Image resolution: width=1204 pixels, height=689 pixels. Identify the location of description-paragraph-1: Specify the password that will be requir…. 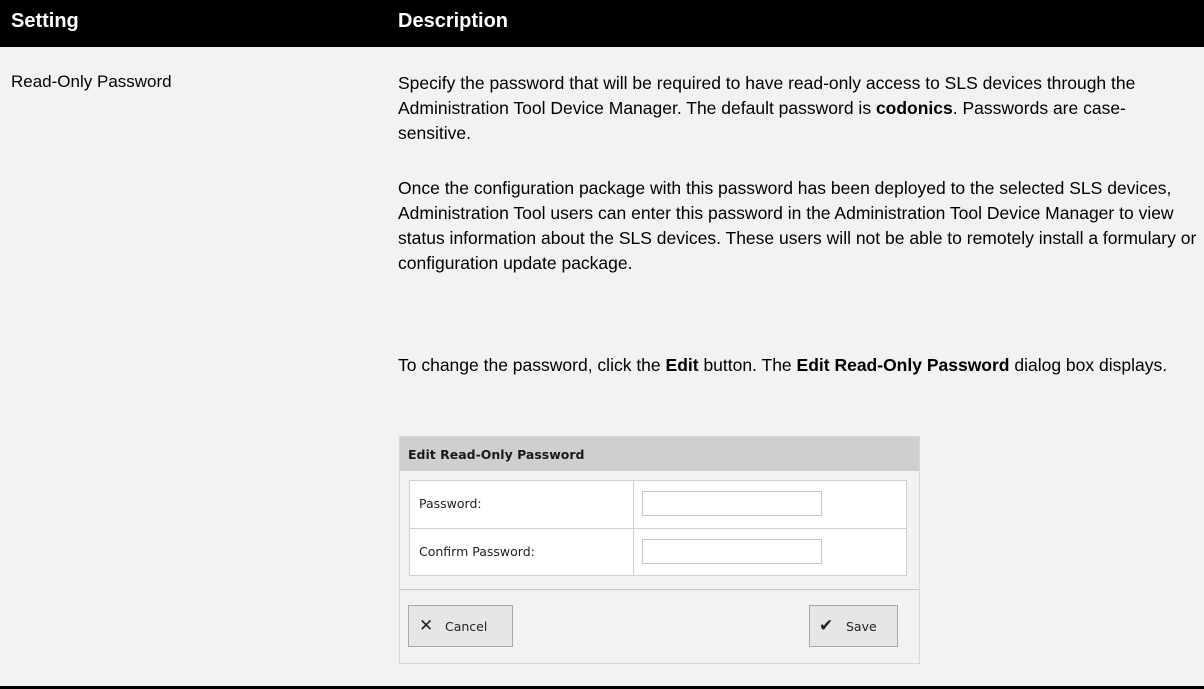
(798, 108).